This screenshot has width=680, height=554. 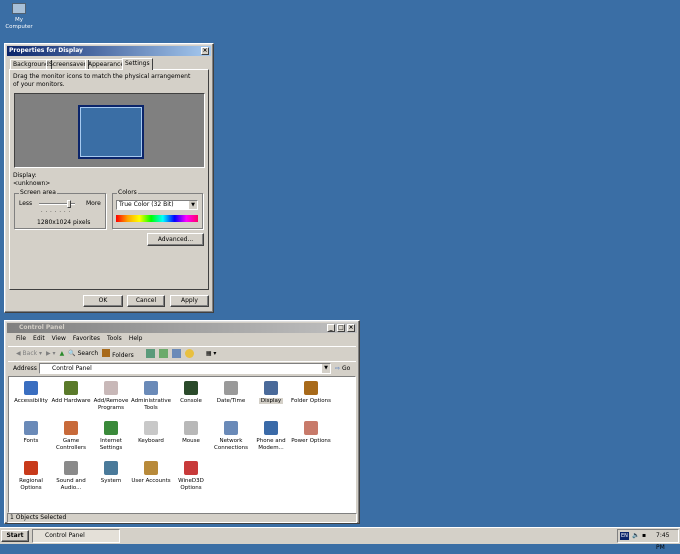 I want to click on up-folder-icon: ▲, so click(x=62, y=353).